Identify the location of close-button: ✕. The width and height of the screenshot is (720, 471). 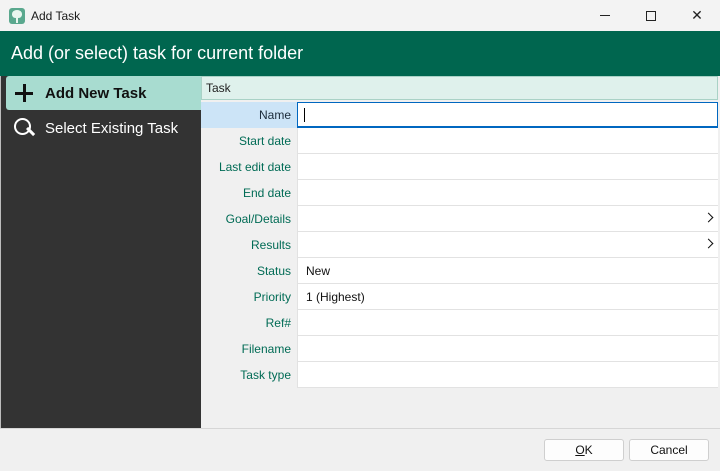
(697, 15).